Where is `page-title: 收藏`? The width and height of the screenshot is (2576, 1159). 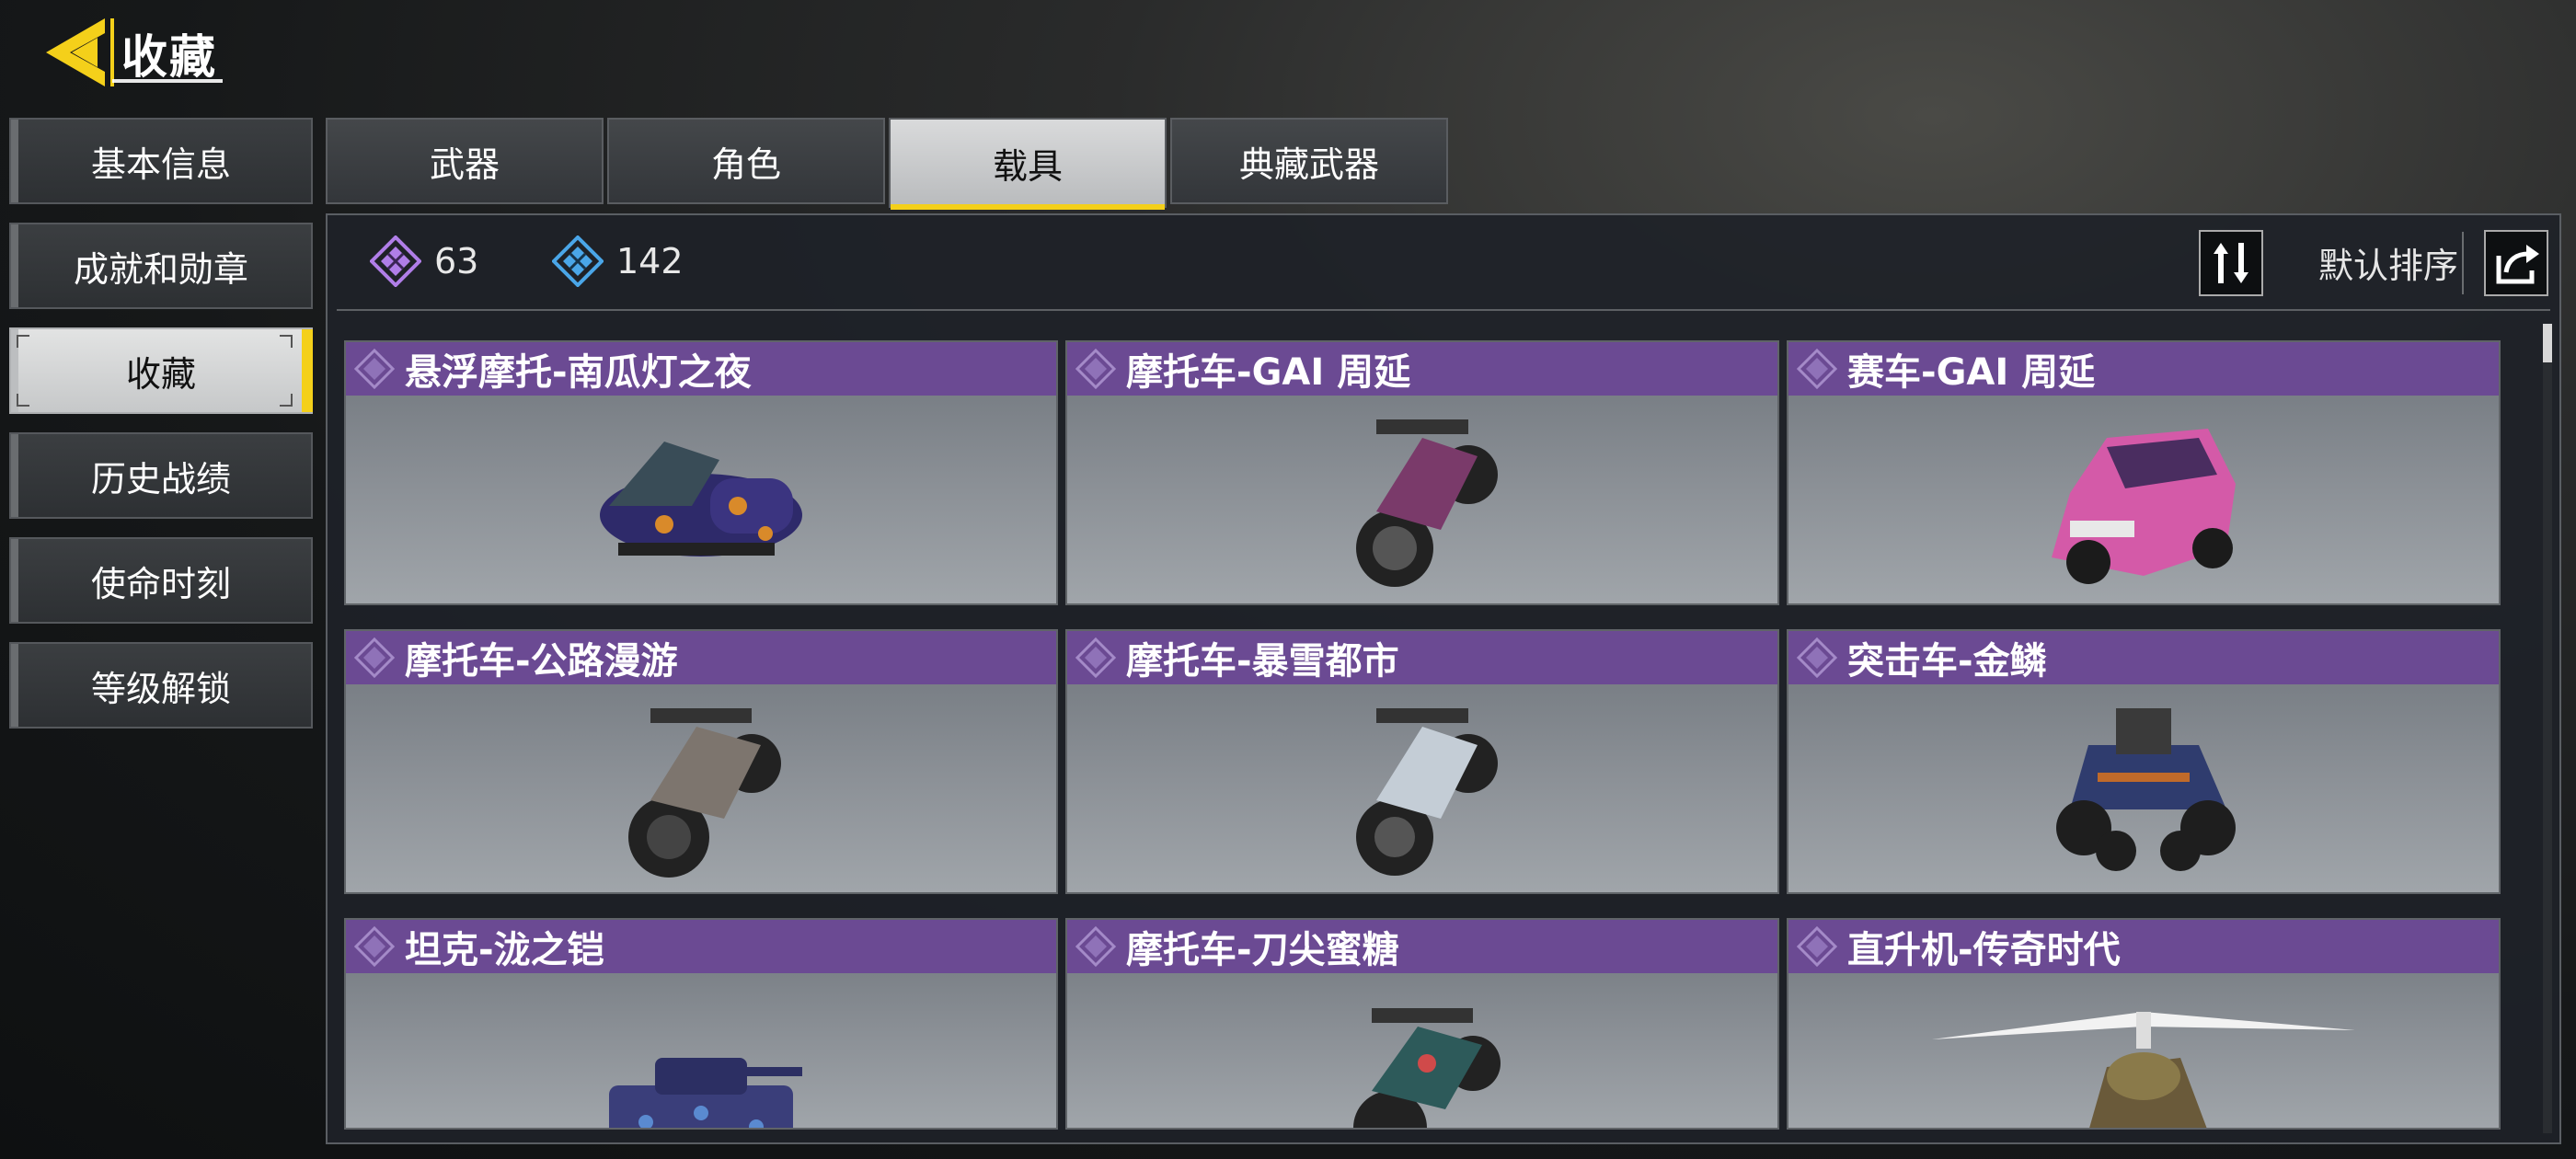
page-title: 收藏 is located at coordinates (169, 57).